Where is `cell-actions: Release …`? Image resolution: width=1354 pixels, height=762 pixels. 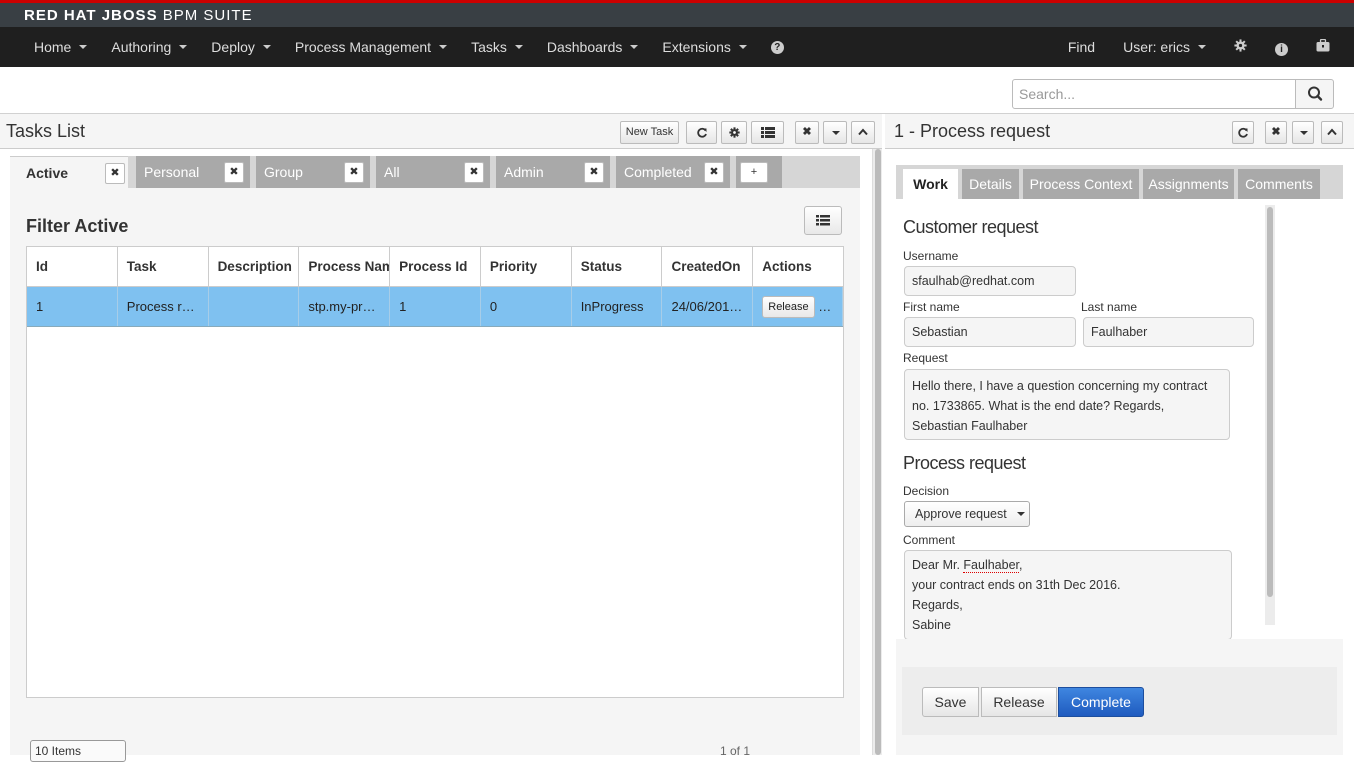
cell-actions: Release … is located at coordinates (798, 306).